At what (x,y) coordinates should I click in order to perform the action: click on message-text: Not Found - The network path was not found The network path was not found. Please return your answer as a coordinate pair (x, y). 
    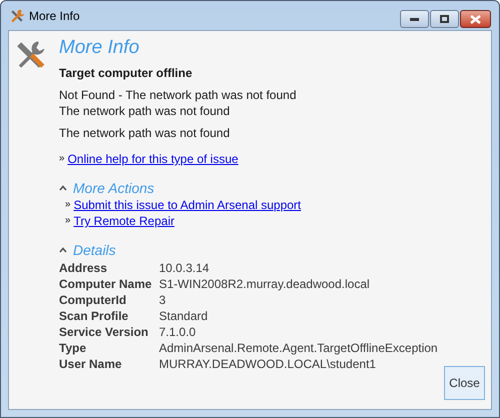
    Looking at the image, I should click on (178, 103).